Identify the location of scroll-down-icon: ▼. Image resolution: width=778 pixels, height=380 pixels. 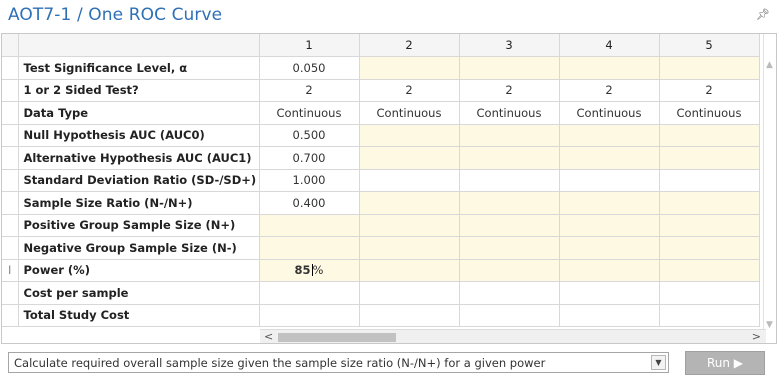
(769, 325).